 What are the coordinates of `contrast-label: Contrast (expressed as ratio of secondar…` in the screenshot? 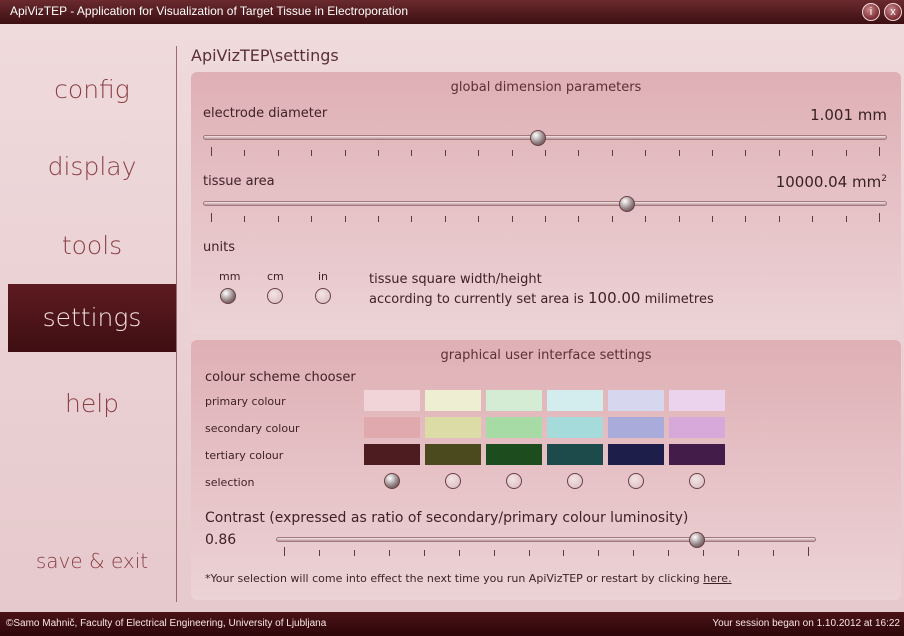 It's located at (447, 518).